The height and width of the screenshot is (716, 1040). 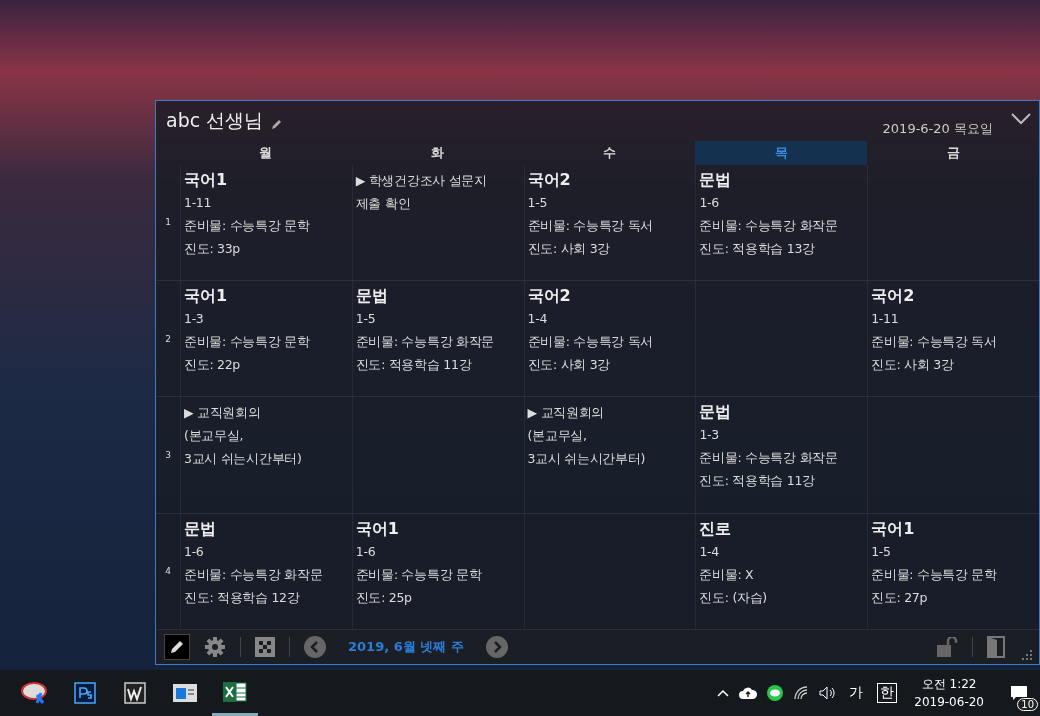 I want to click on day-header: 화, so click(x=437, y=152).